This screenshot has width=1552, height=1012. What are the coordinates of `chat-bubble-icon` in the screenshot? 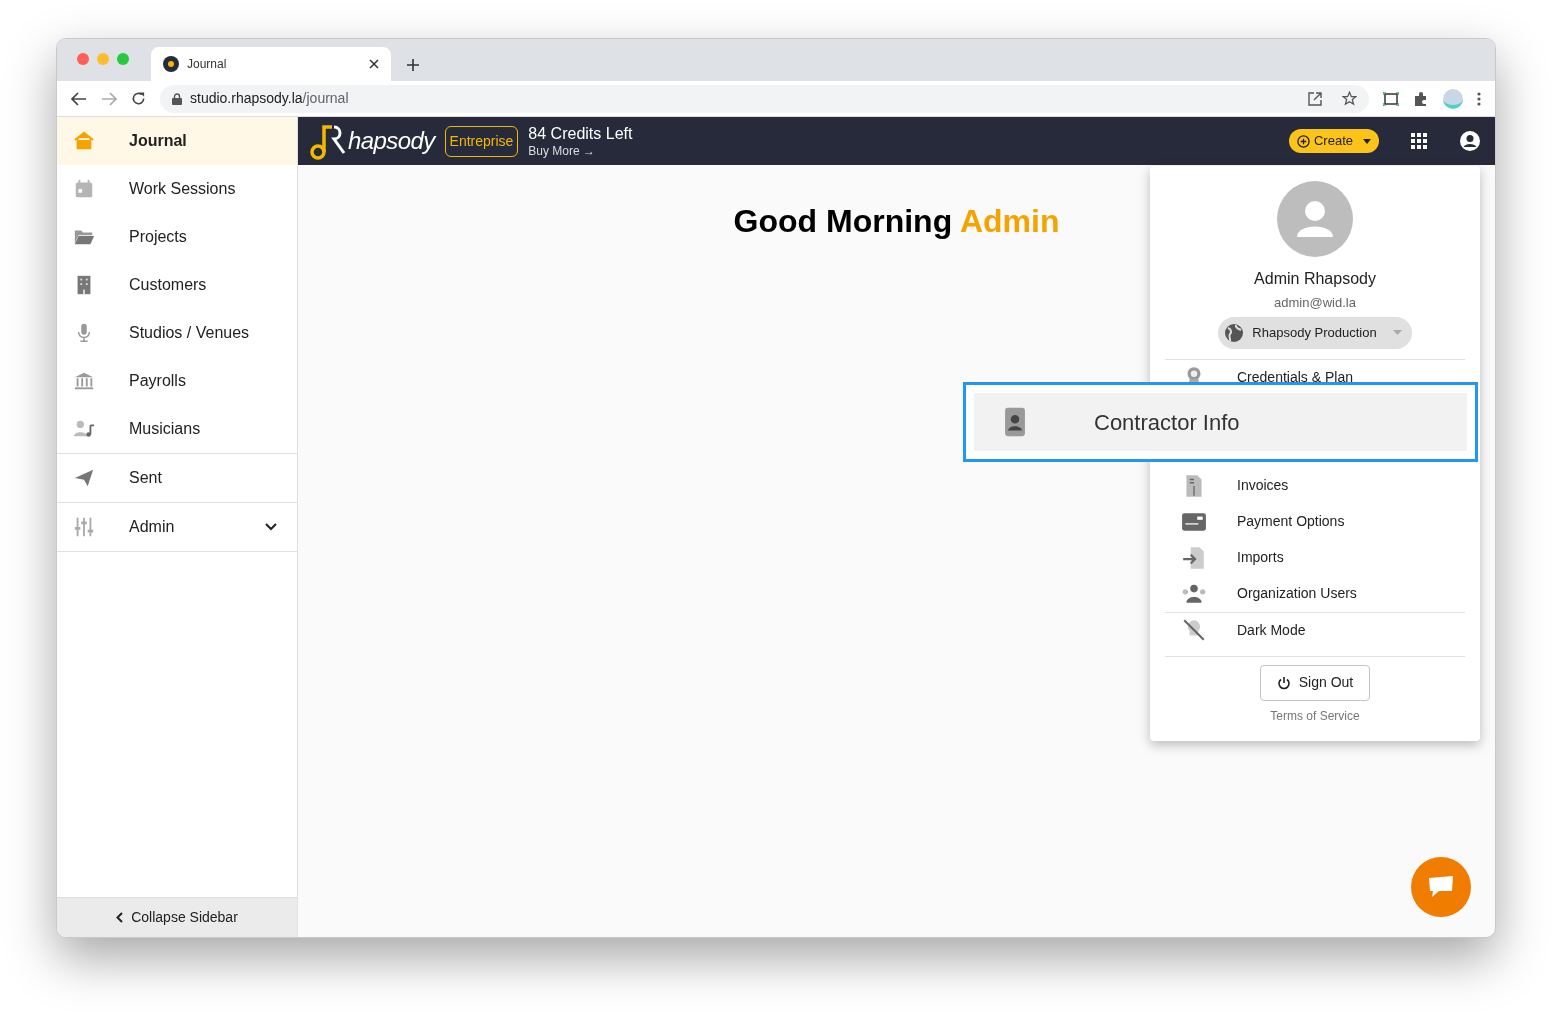 It's located at (1441, 887).